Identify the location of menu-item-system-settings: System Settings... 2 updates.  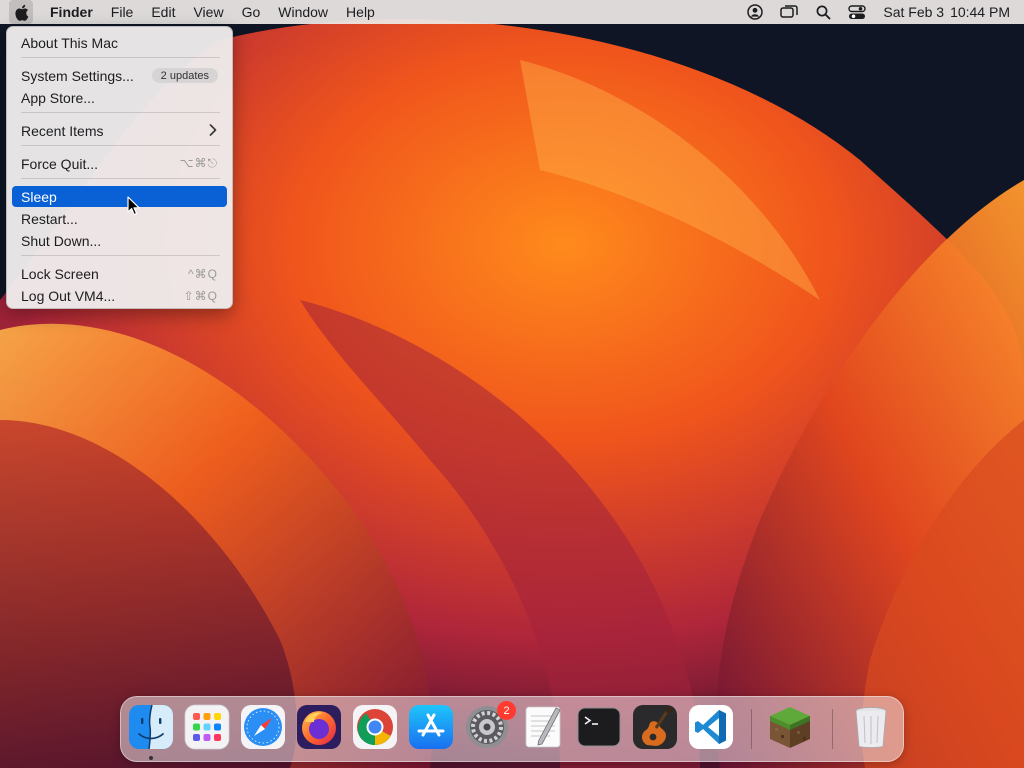
(119, 75).